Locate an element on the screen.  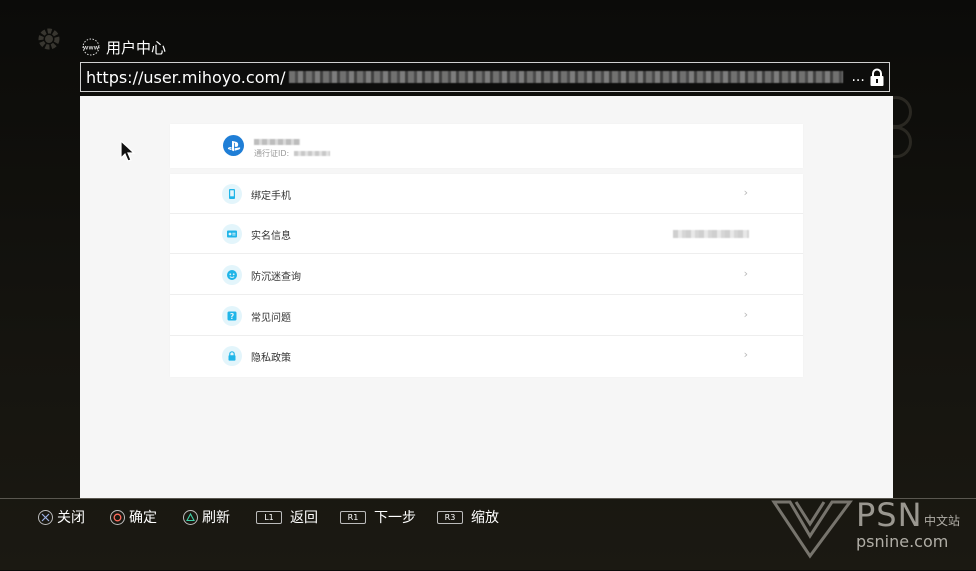
profile-card: 通行证ID: is located at coordinates (486, 146).